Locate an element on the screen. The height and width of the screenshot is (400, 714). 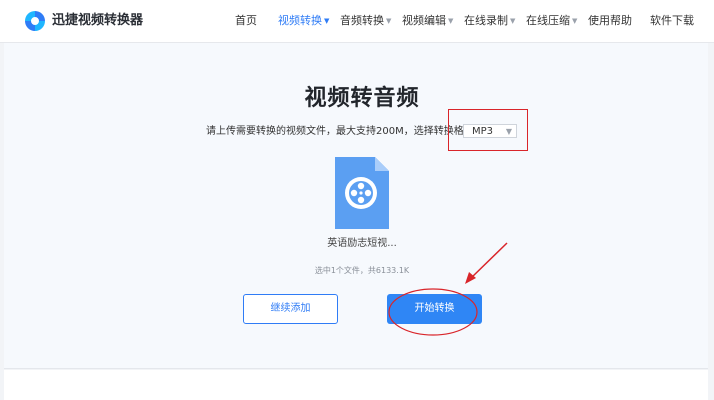
nav-label: 软件下载 is located at coordinates (672, 20).